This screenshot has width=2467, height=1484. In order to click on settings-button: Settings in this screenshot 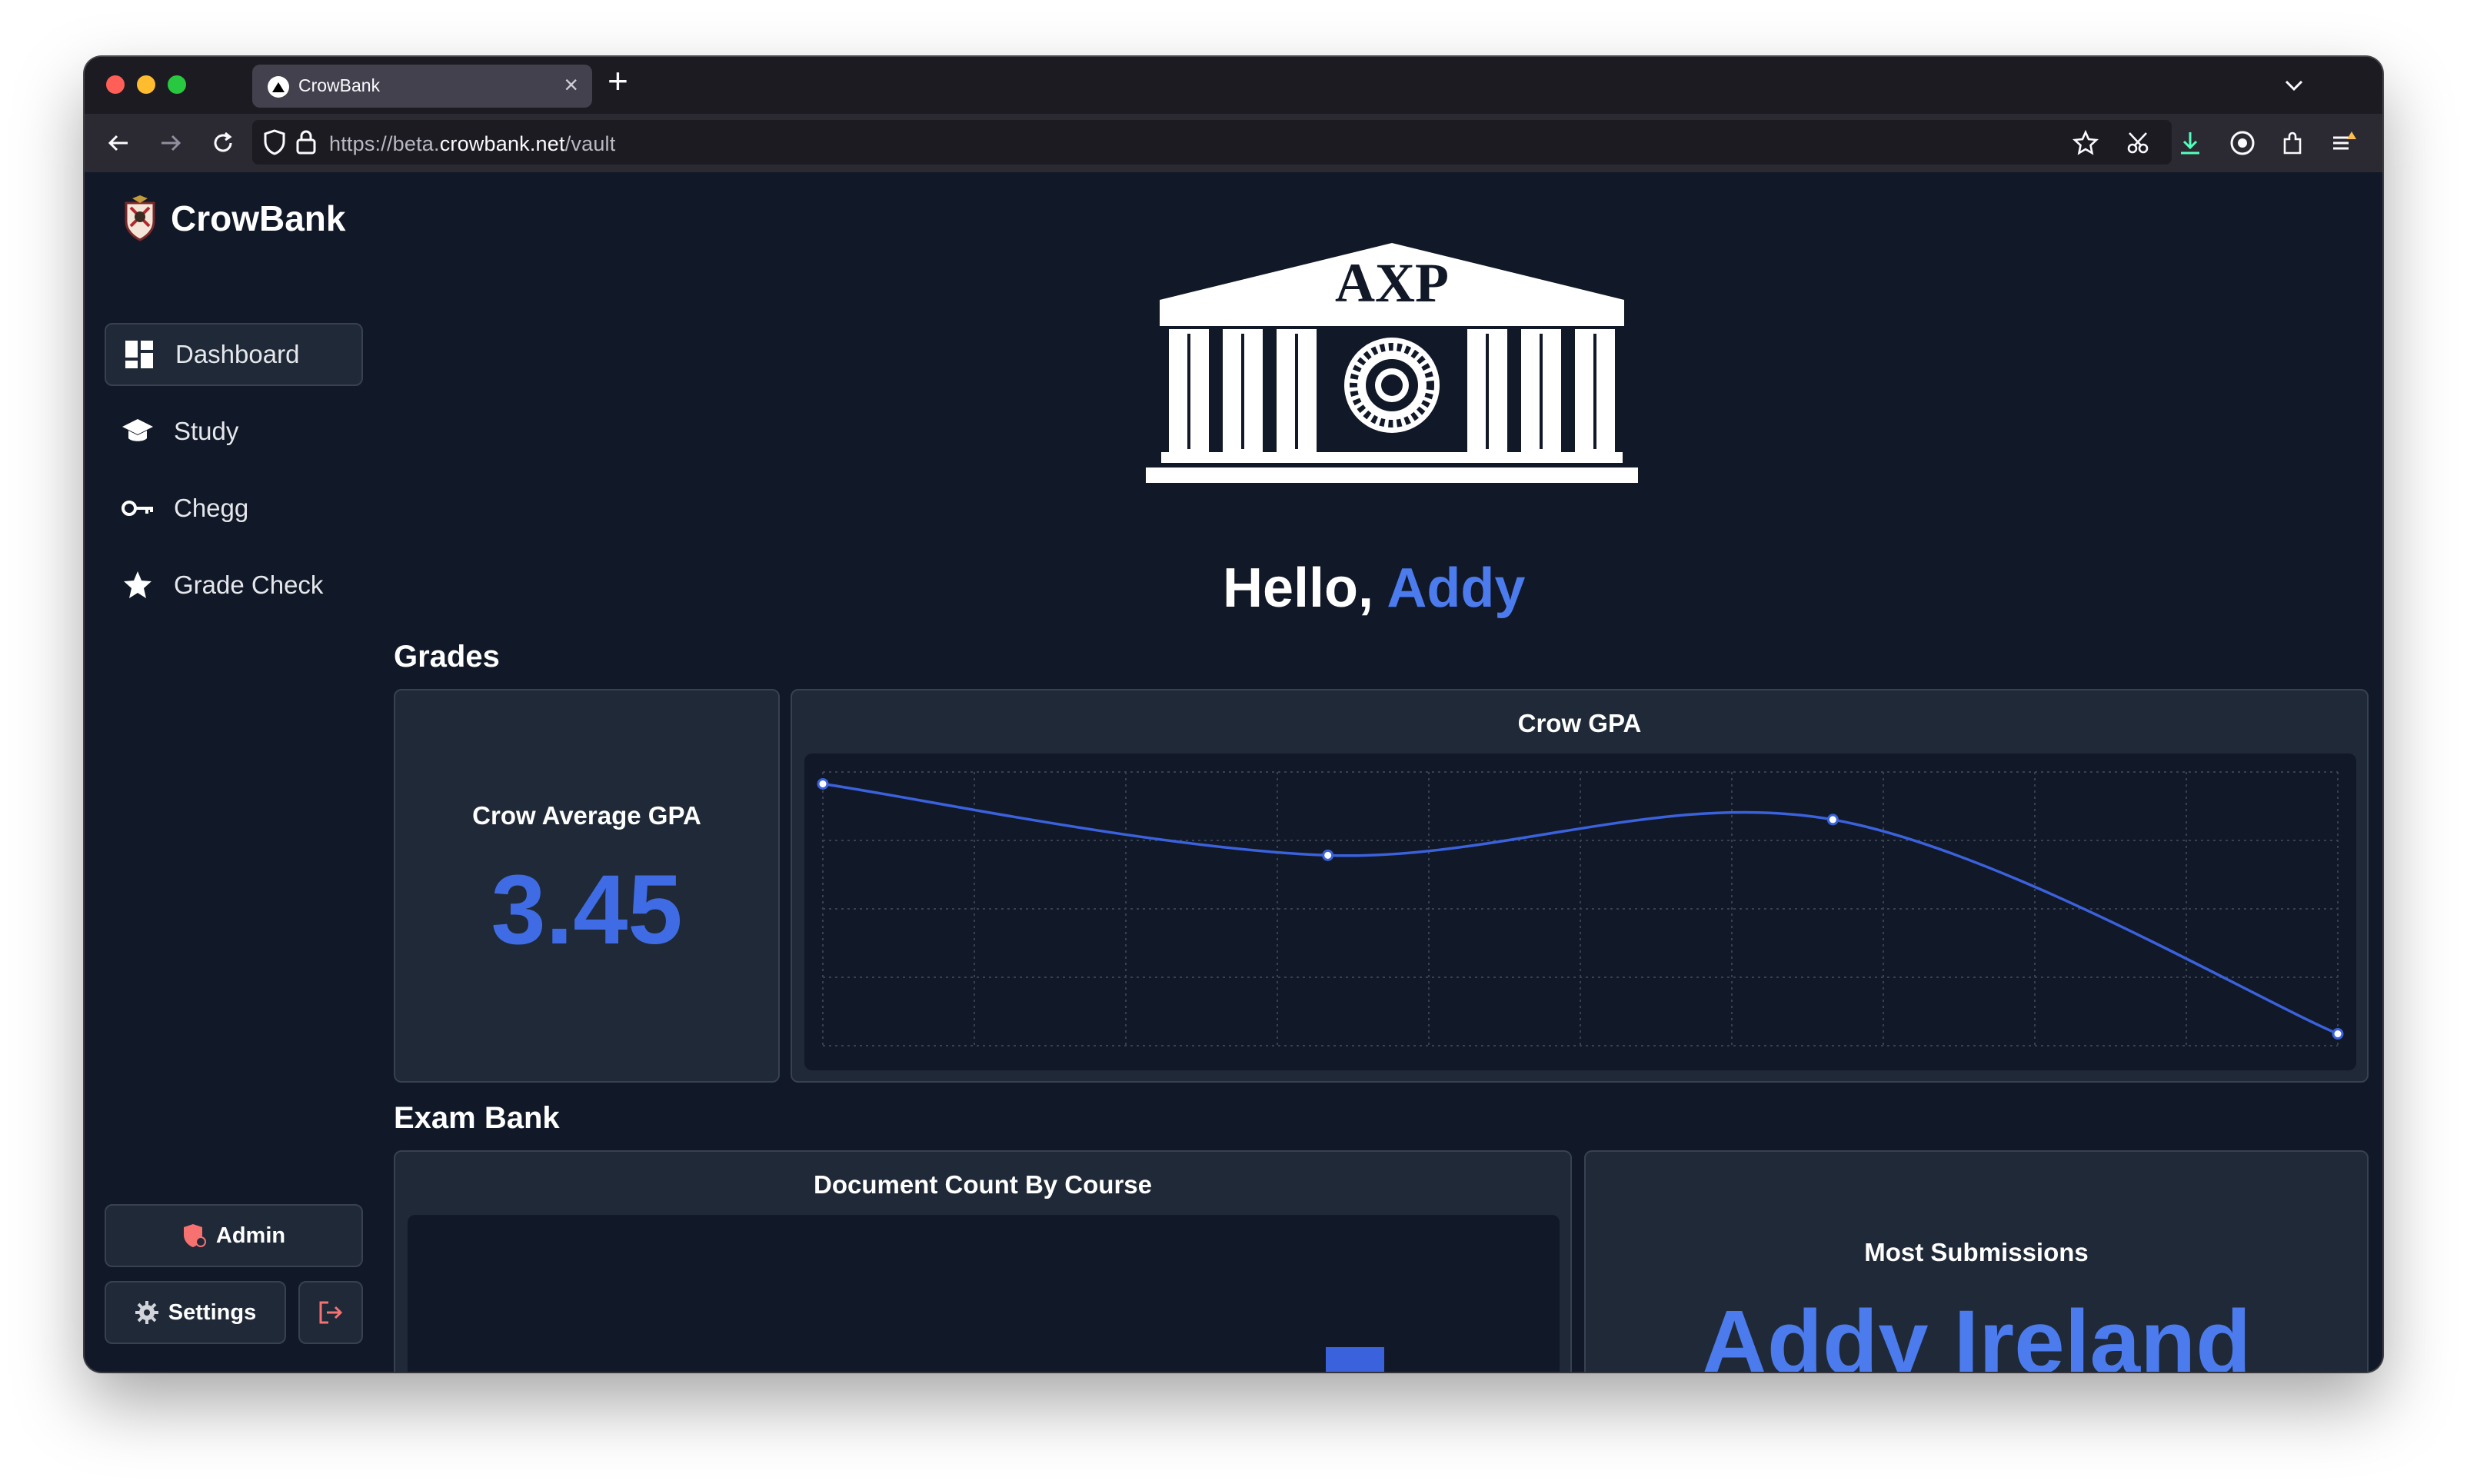, I will do `click(195, 1313)`.